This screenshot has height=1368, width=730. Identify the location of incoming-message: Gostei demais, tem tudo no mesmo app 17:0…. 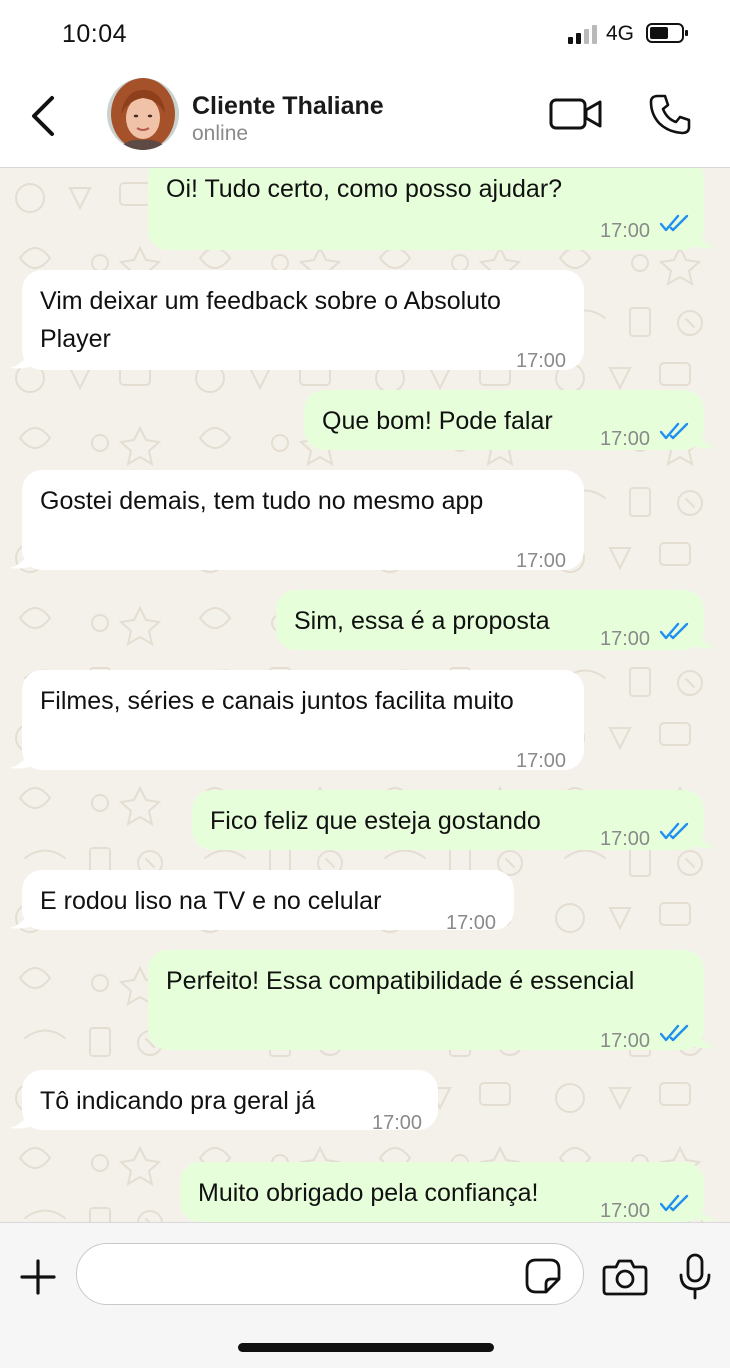
(297, 521).